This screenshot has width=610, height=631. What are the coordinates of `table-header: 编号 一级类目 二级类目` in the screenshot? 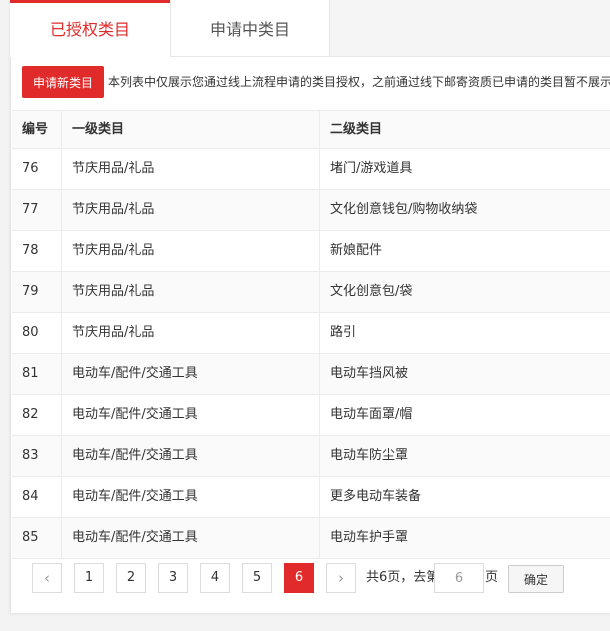 It's located at (311, 129).